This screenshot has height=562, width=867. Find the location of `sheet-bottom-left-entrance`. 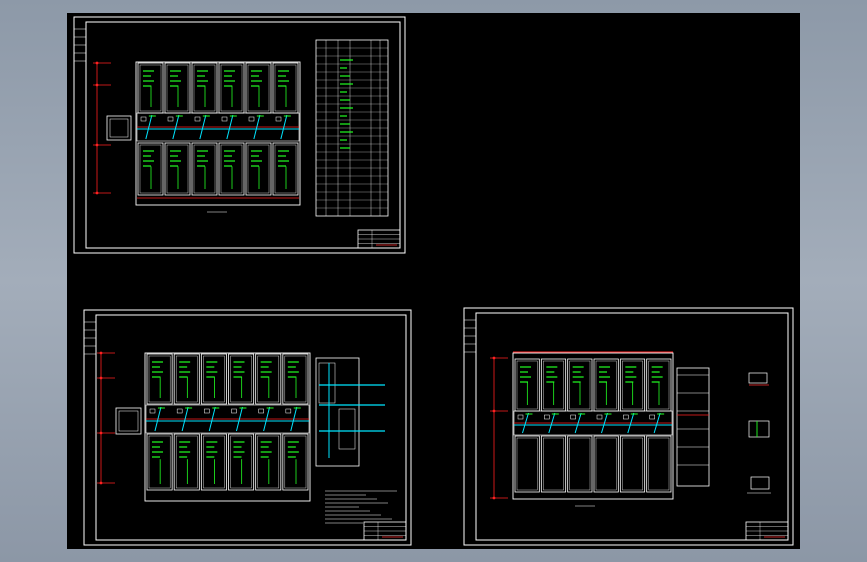

sheet-bottom-left-entrance is located at coordinates (128, 421).